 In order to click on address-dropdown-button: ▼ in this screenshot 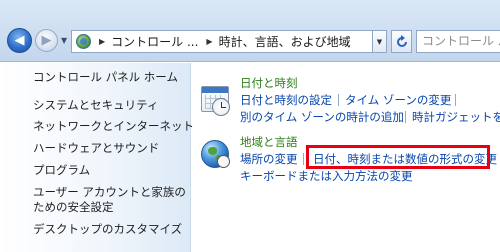, I will do `click(379, 41)`.